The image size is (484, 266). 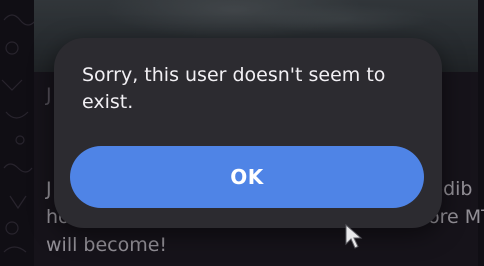 I want to click on dialog-message: Sorry, this user doesn't seem to exist., so click(x=234, y=88).